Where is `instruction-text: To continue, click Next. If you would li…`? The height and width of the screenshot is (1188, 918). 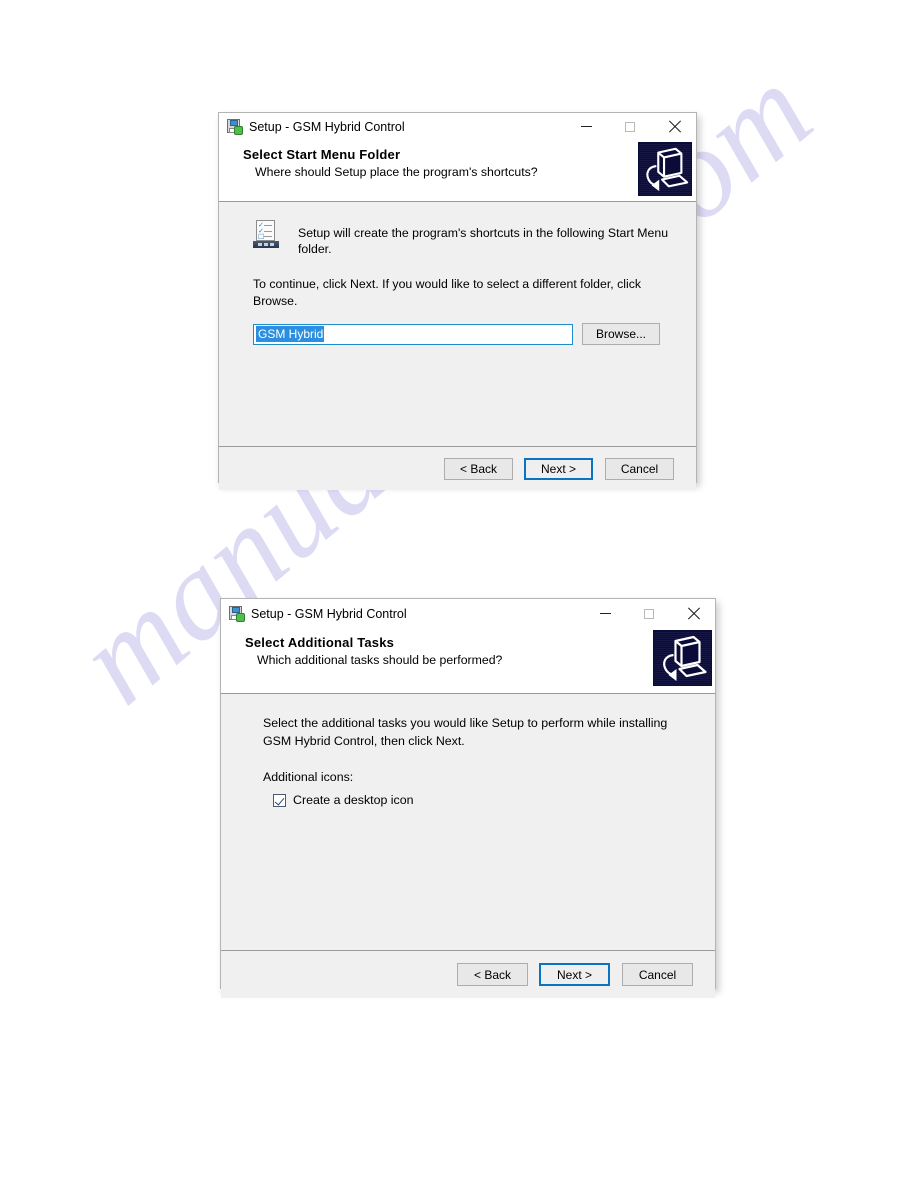 instruction-text: To continue, click Next. If you would li… is located at coordinates (447, 292).